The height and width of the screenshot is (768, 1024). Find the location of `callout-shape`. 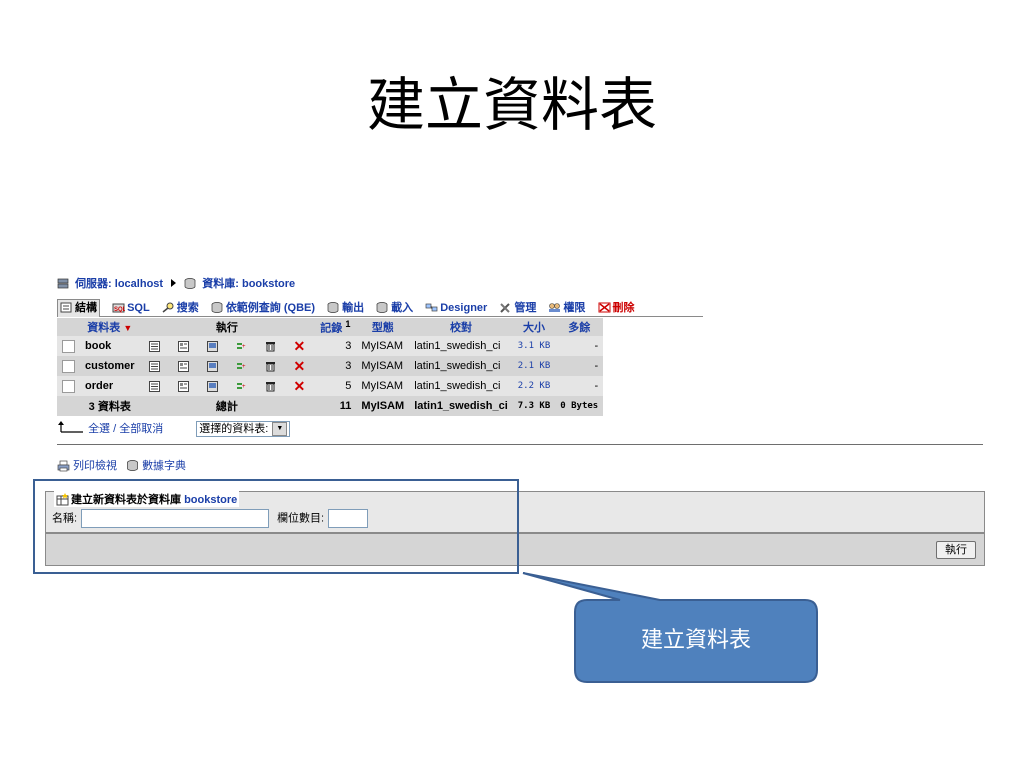

callout-shape is located at coordinates (670, 627).